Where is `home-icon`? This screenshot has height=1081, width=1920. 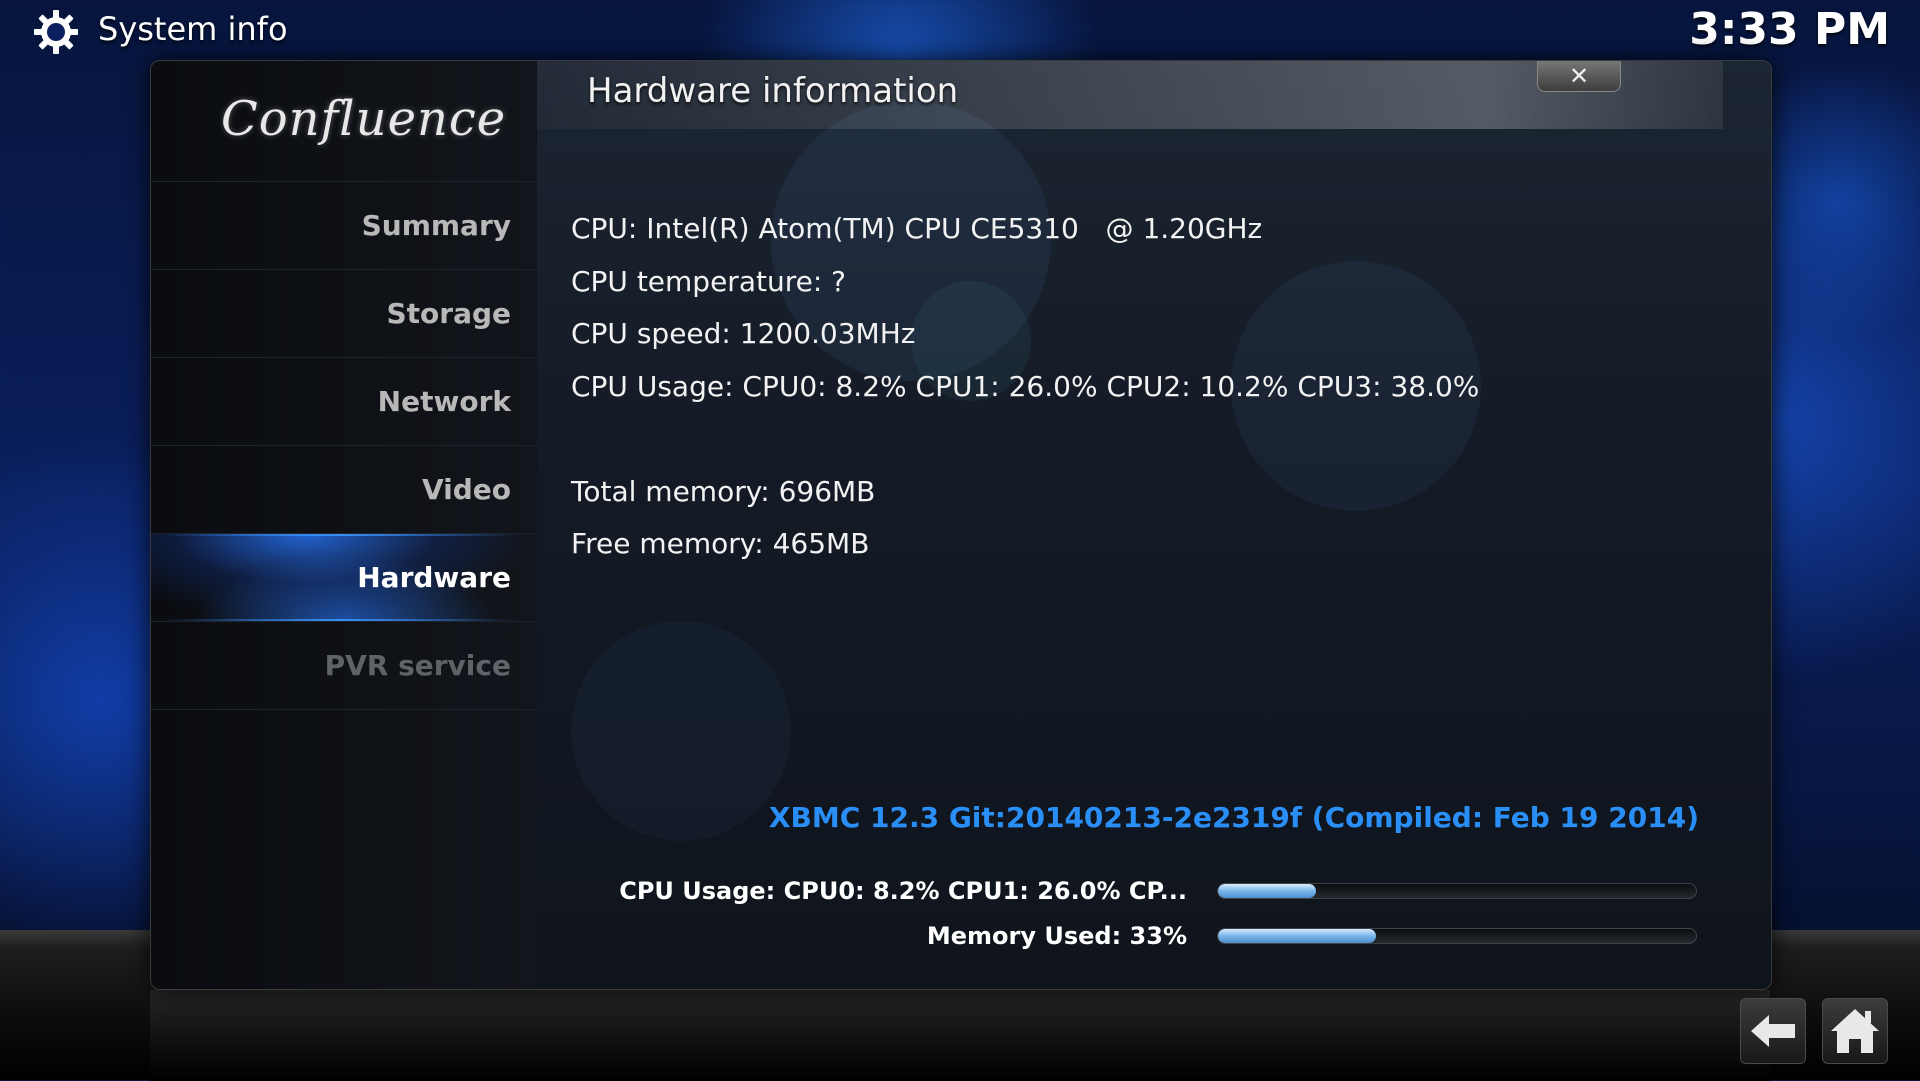
home-icon is located at coordinates (1855, 1031).